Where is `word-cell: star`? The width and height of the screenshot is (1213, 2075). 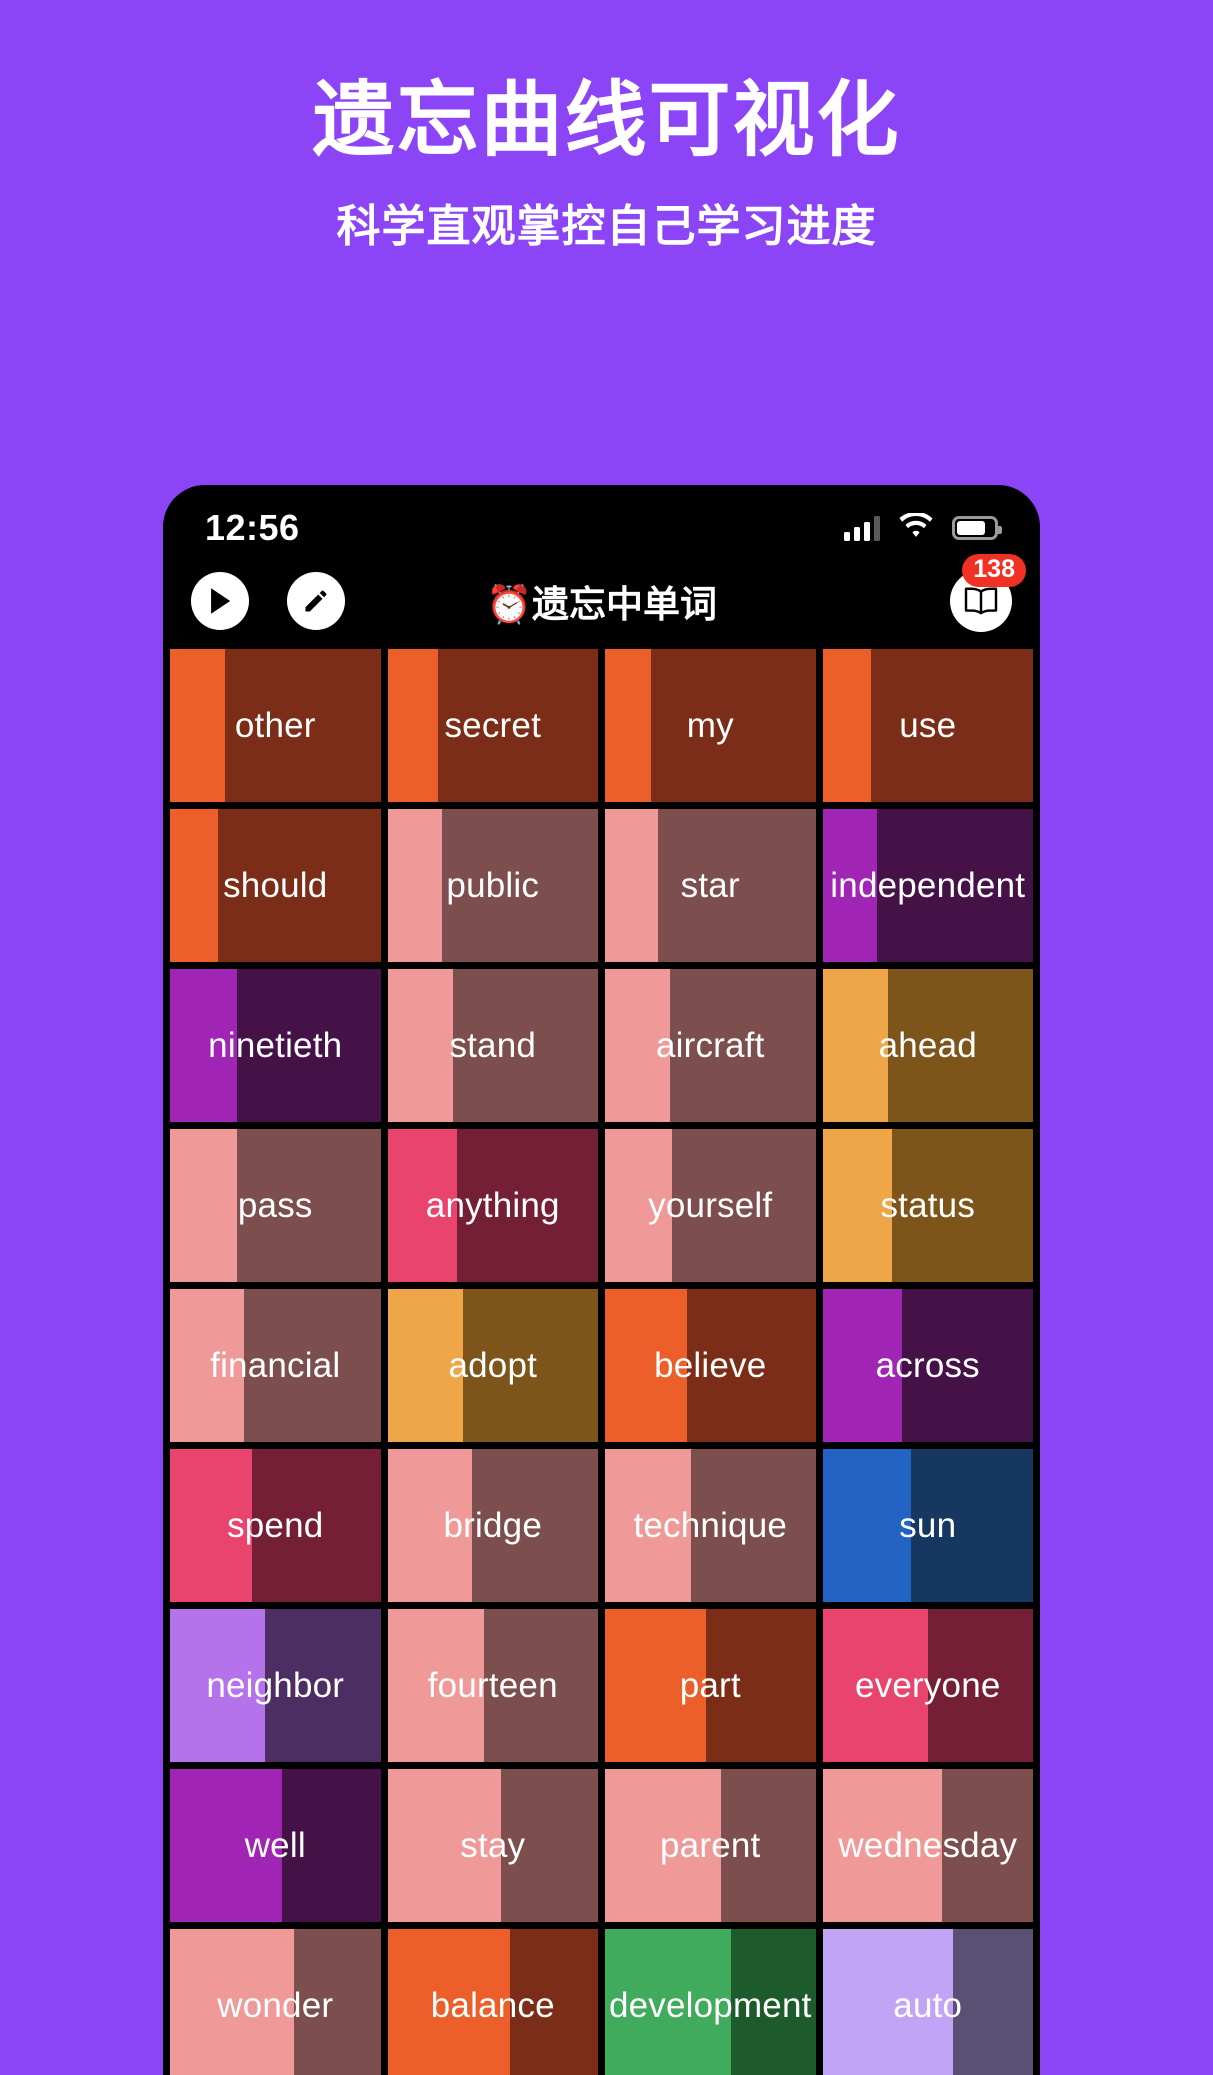 word-cell: star is located at coordinates (710, 885).